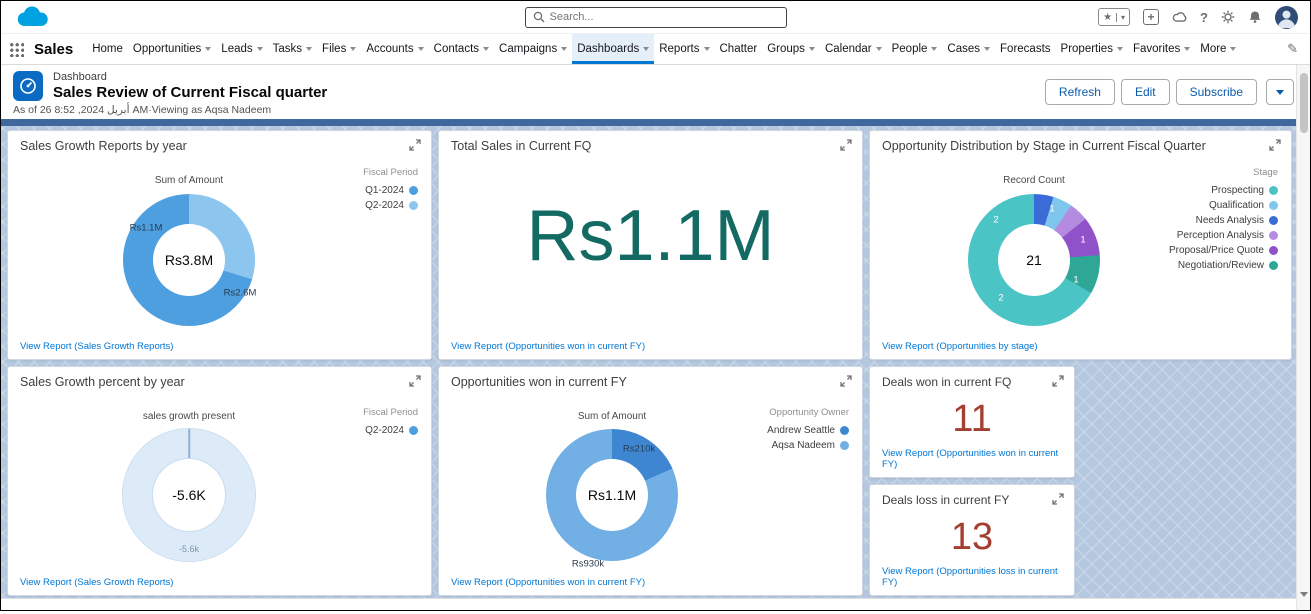  What do you see at coordinates (808, 445) in the screenshot?
I see `legend-item: Aqsa Nadeem` at bounding box center [808, 445].